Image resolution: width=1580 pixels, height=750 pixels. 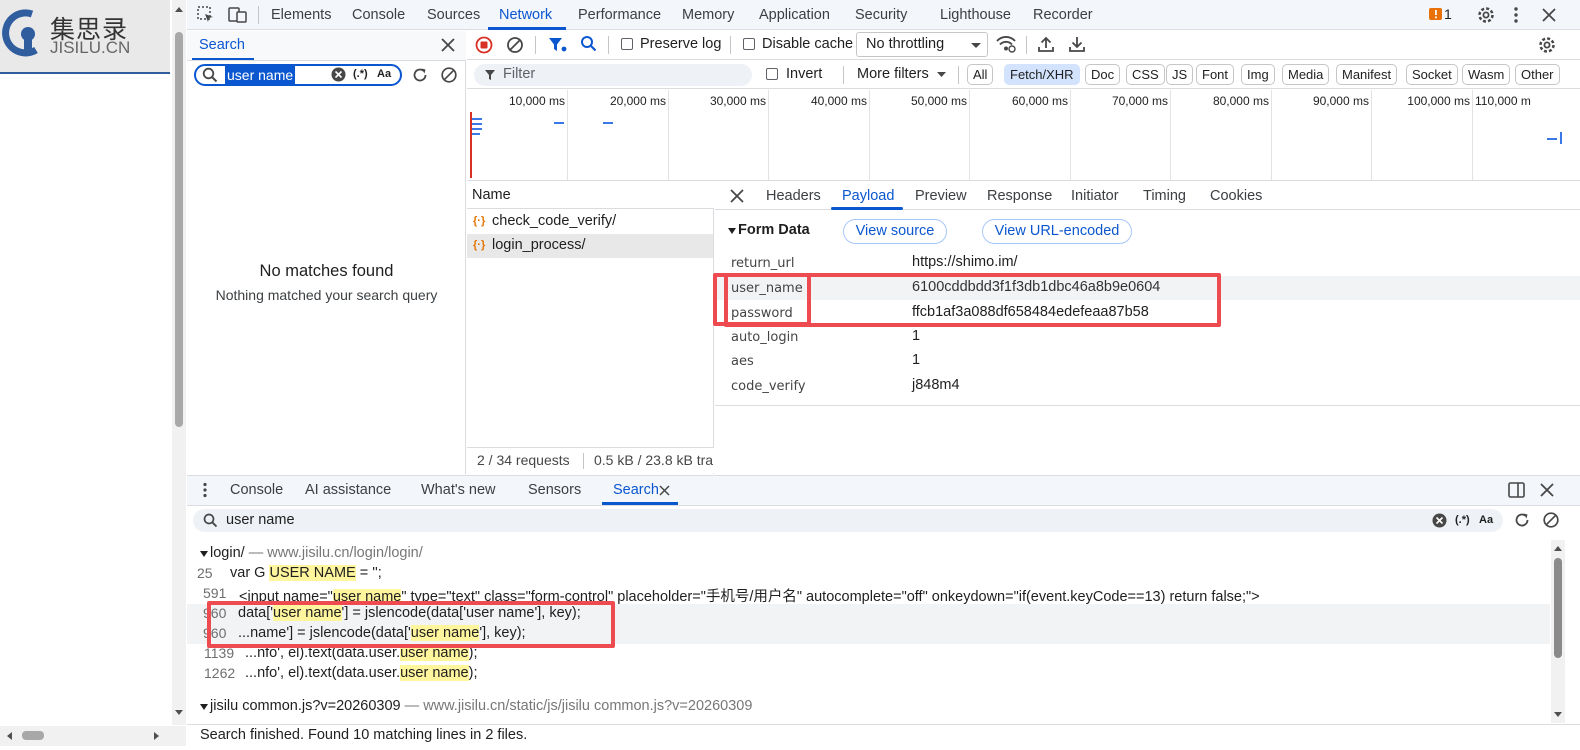 What do you see at coordinates (1486, 15) in the screenshot?
I see `settings-gear-icon` at bounding box center [1486, 15].